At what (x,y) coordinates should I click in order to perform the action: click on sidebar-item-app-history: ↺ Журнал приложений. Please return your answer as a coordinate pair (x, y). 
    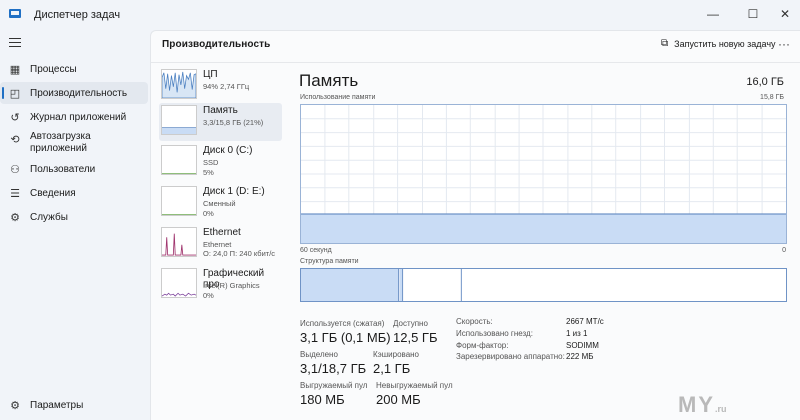
    Looking at the image, I should click on (74, 117).